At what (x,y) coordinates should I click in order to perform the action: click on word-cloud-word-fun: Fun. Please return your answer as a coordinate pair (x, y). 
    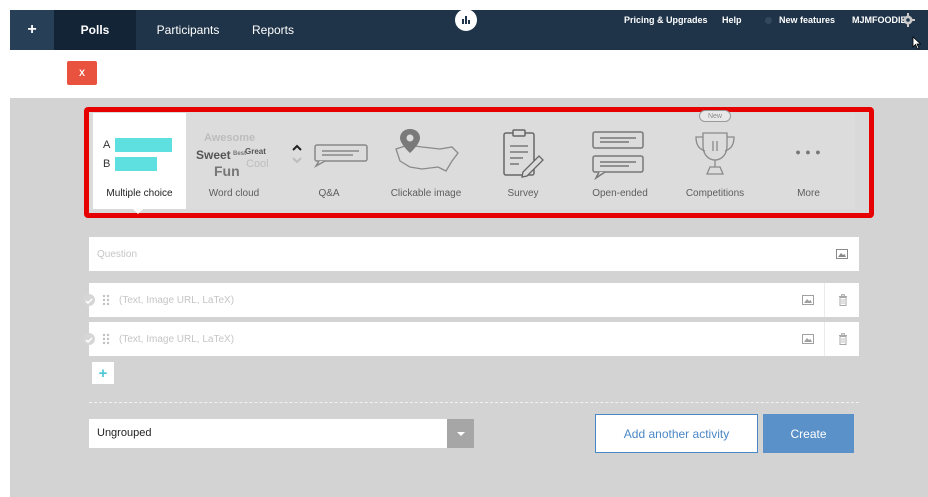
    Looking at the image, I should click on (227, 171).